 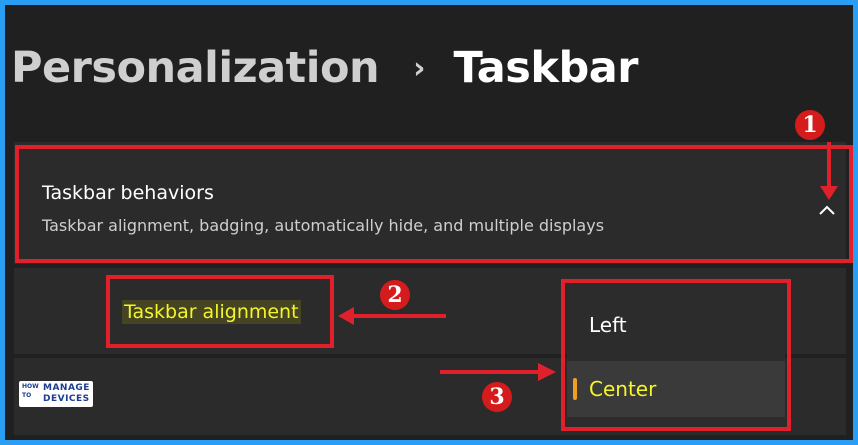 I want to click on step-3-badge: 3, so click(x=497, y=397).